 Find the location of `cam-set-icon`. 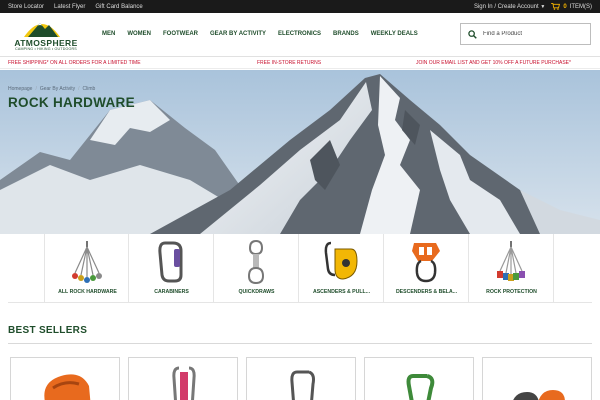

cam-set-icon is located at coordinates (87, 262).